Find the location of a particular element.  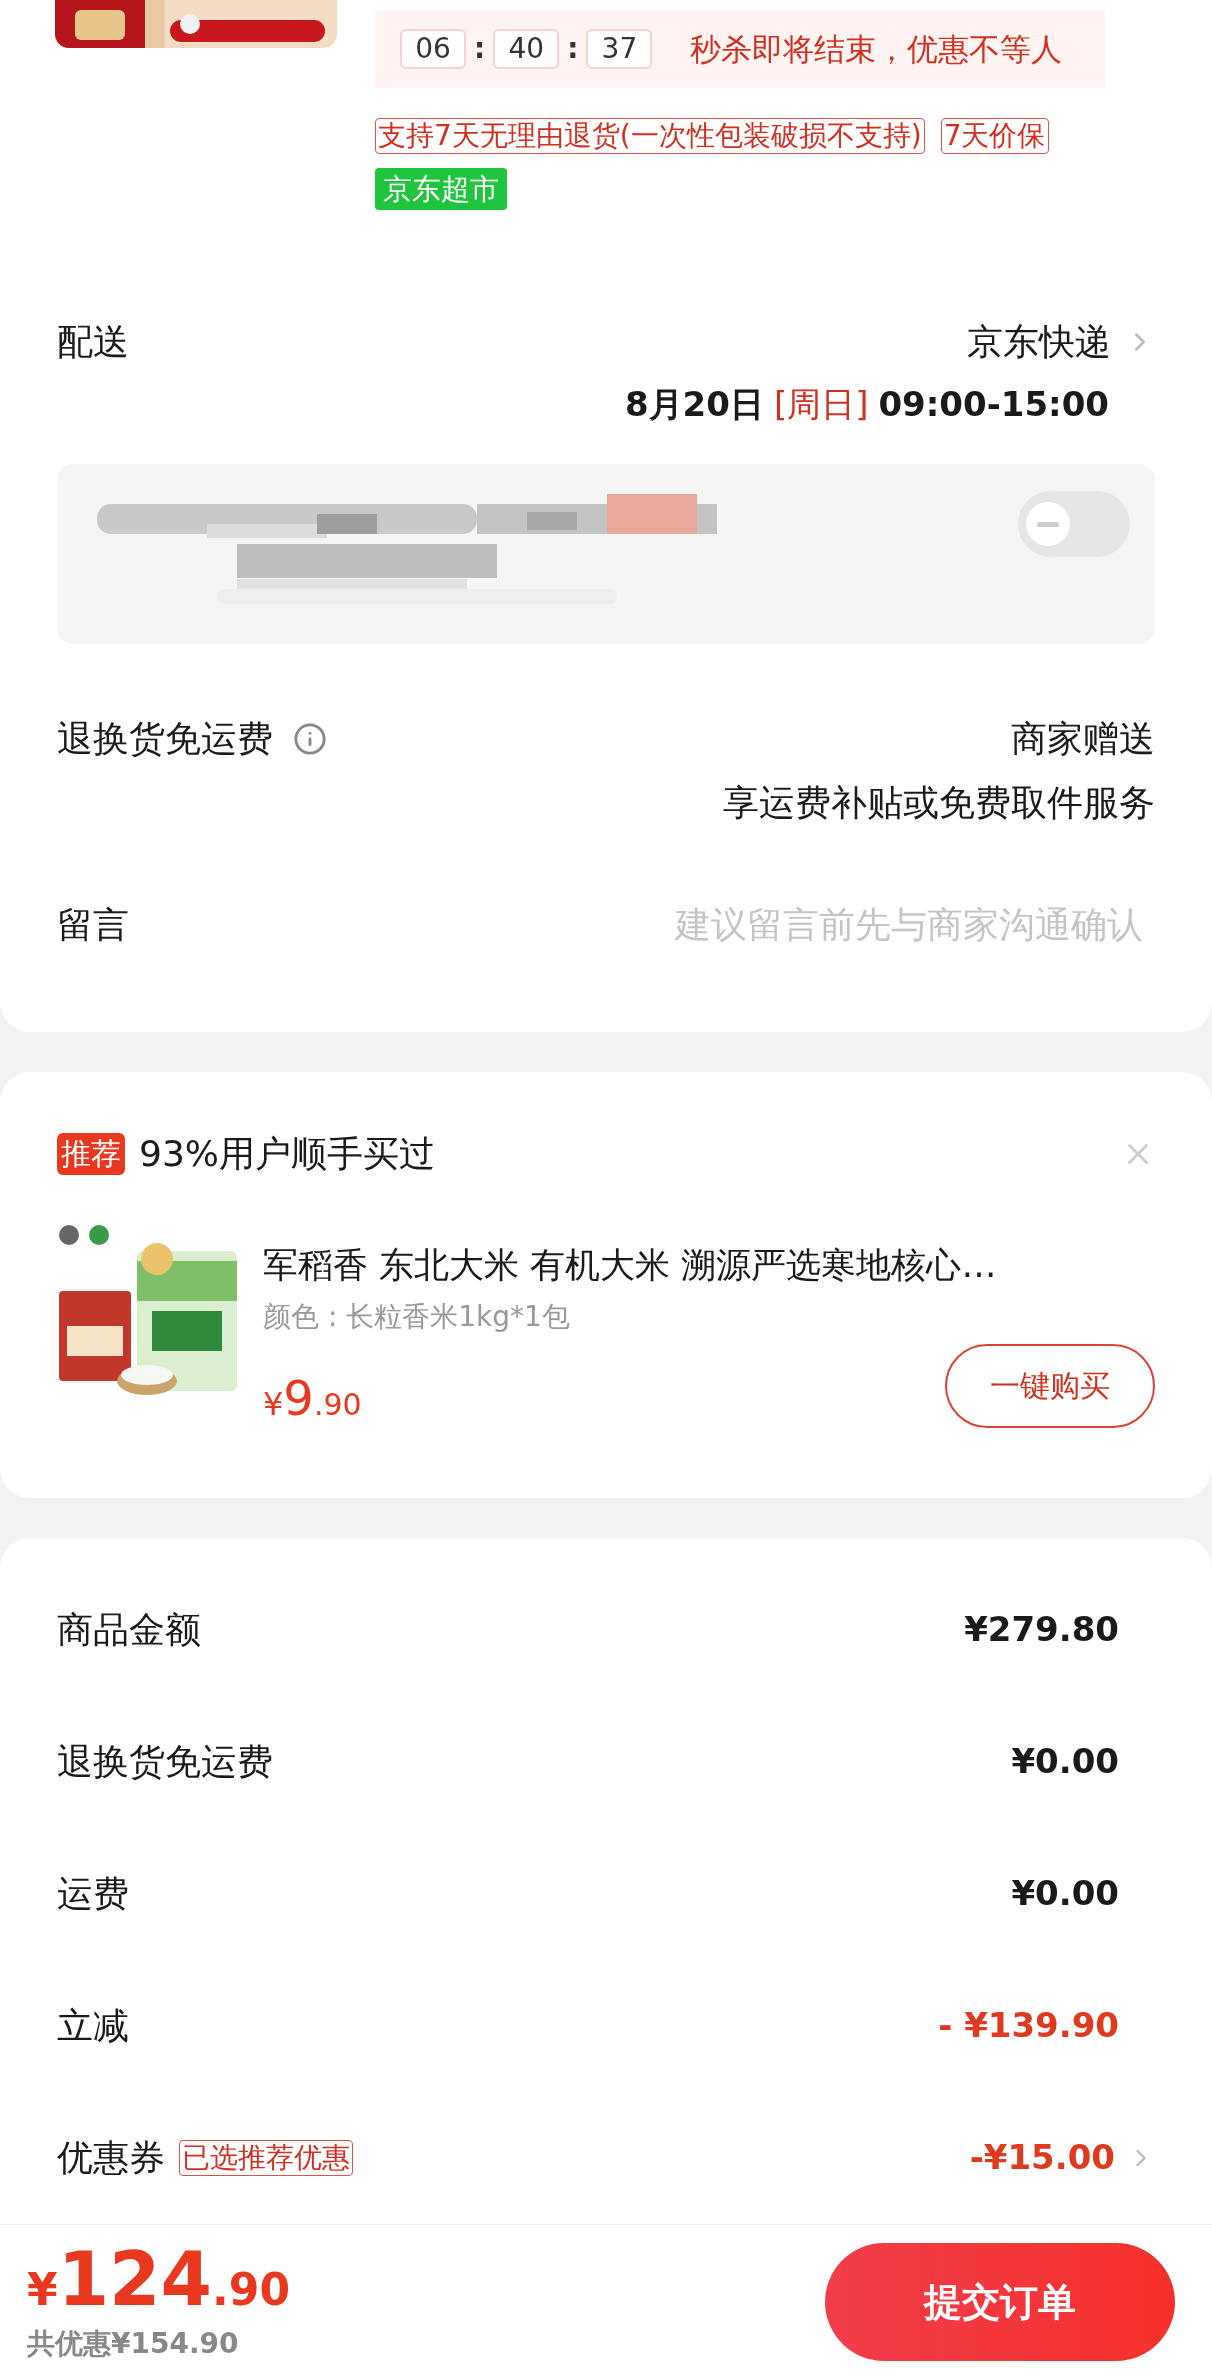

return-shipping-label: 退换货免运费 is located at coordinates (165, 739).